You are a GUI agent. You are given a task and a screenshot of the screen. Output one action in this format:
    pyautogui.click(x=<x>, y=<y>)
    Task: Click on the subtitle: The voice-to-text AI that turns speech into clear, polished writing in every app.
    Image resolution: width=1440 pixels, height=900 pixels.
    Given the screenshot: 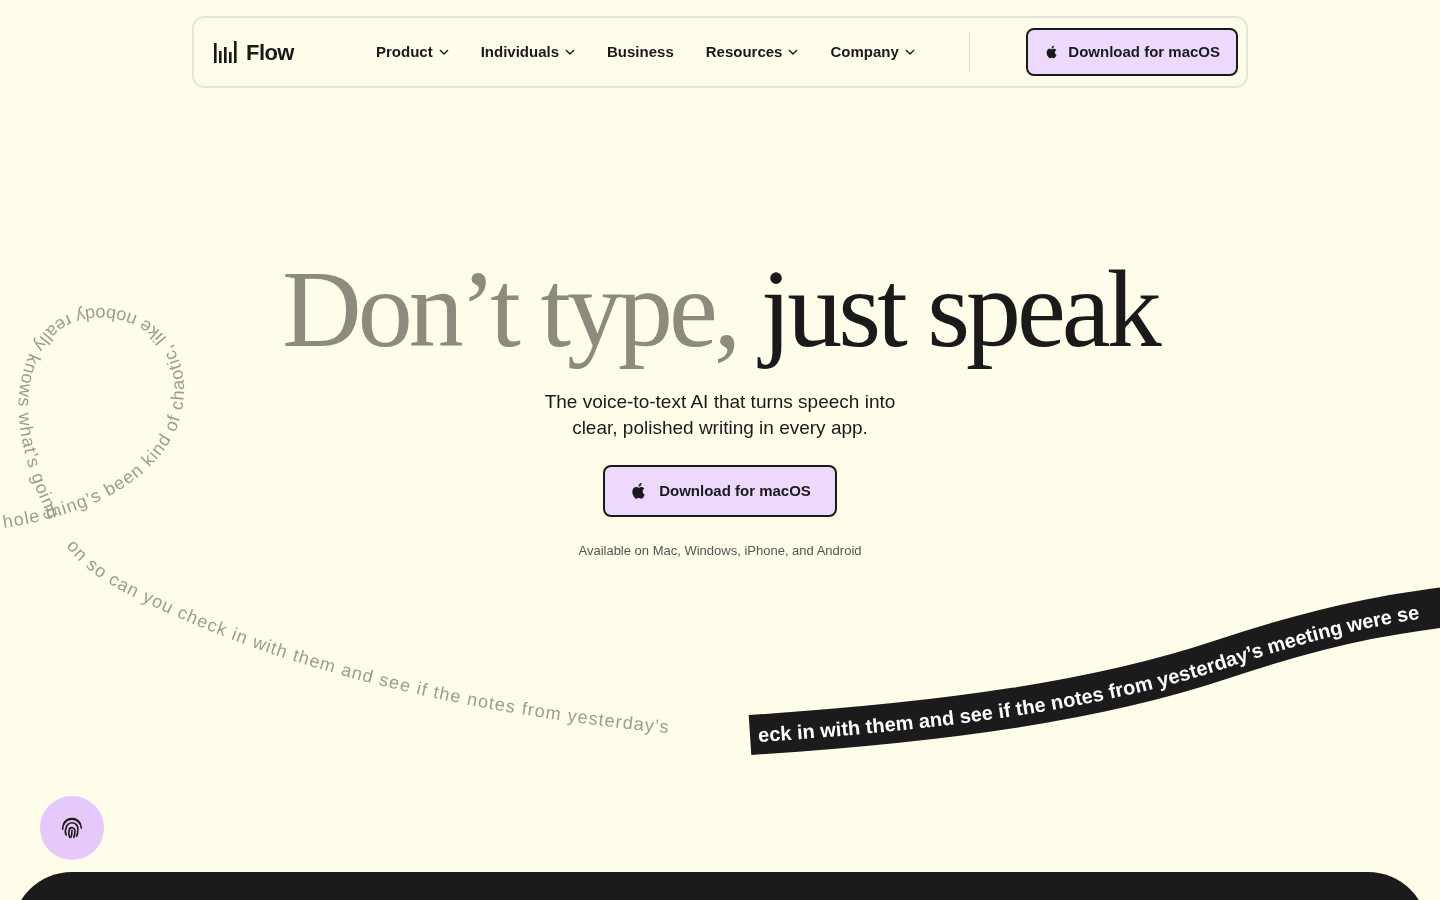 What is the action you would take?
    pyautogui.click(x=720, y=415)
    